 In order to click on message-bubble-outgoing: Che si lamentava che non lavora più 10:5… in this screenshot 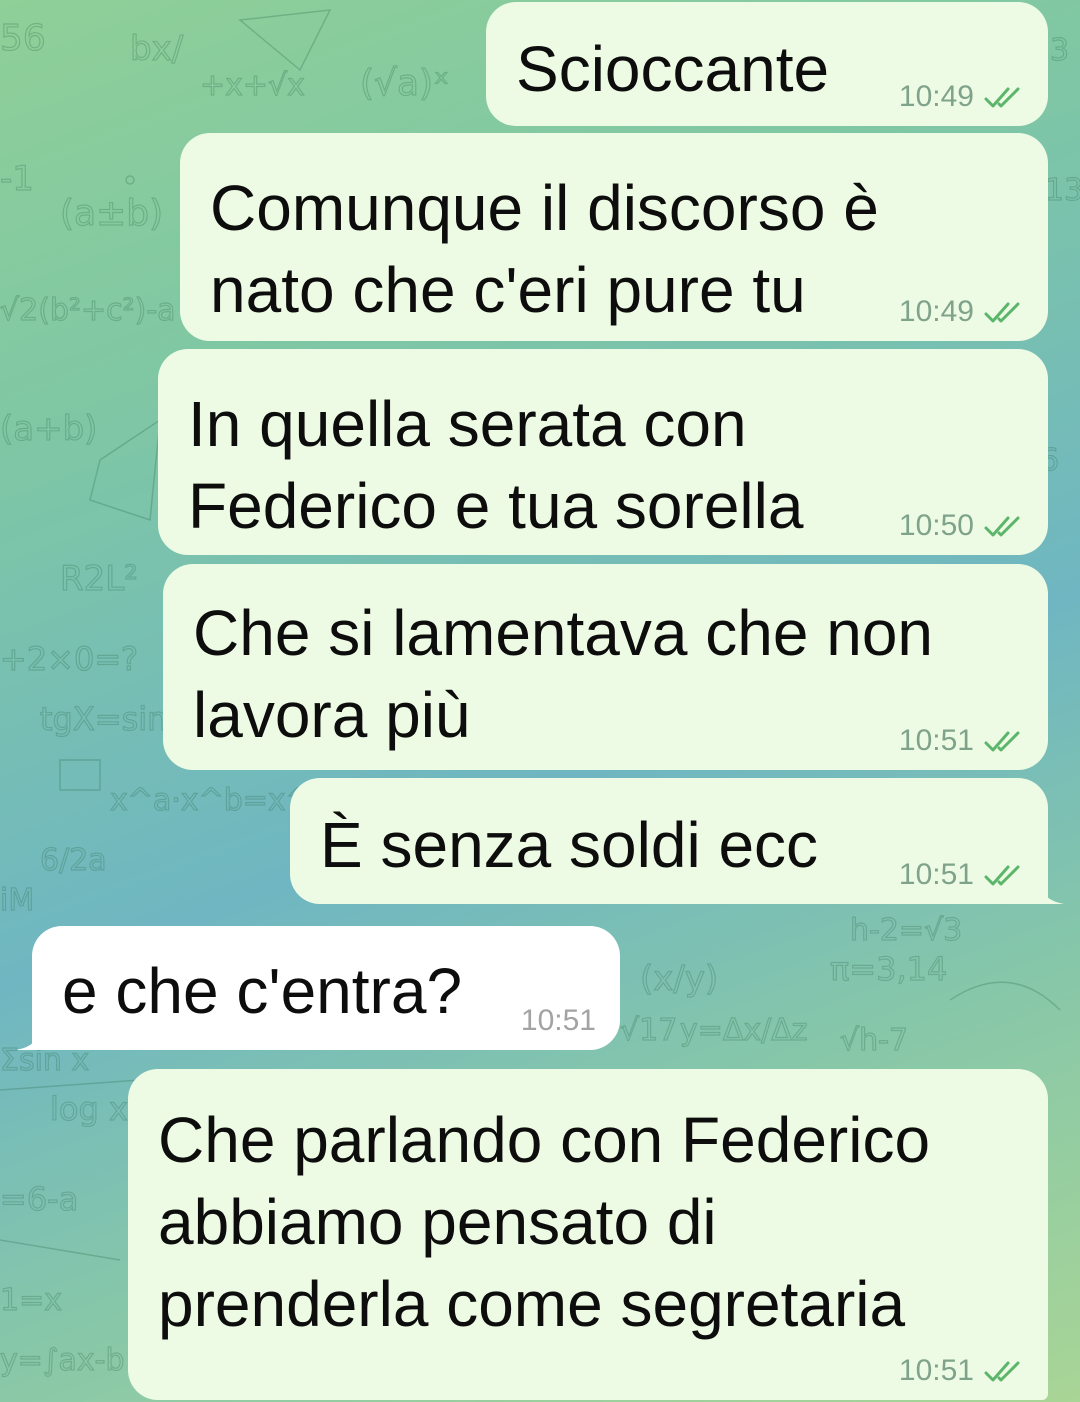, I will do `click(605, 667)`.